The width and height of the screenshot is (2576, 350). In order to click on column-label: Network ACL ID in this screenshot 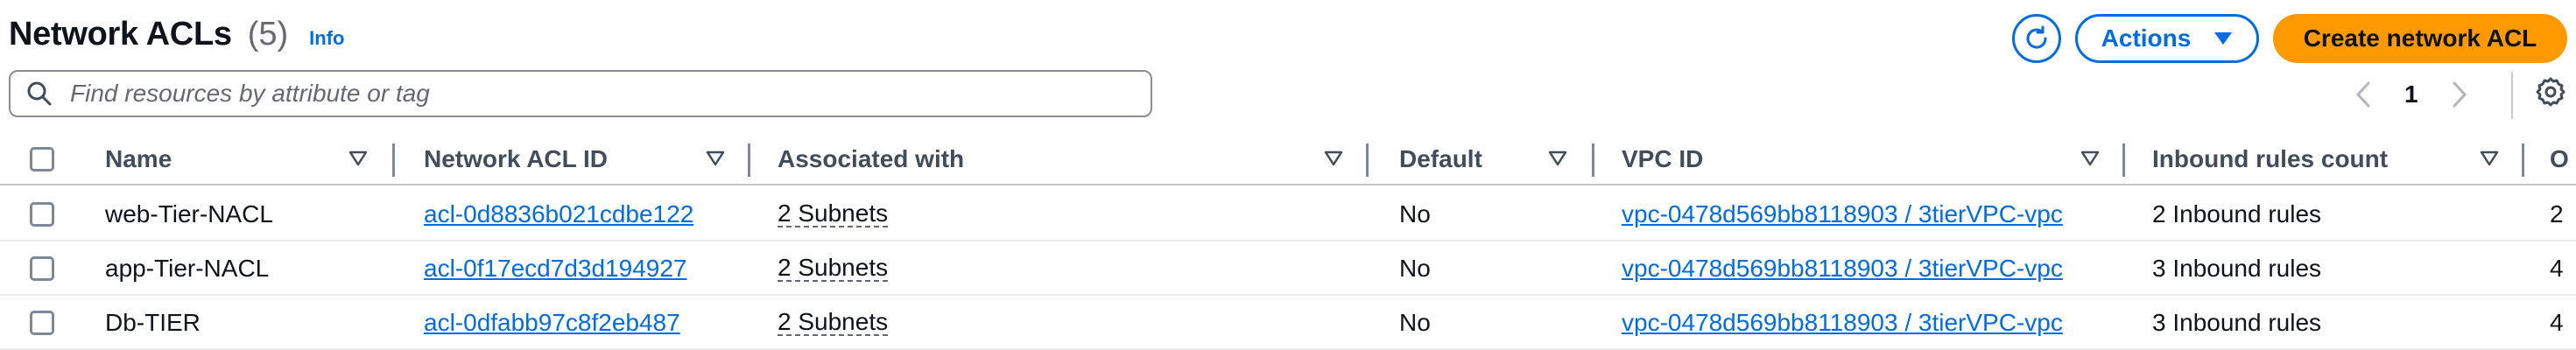, I will do `click(516, 158)`.